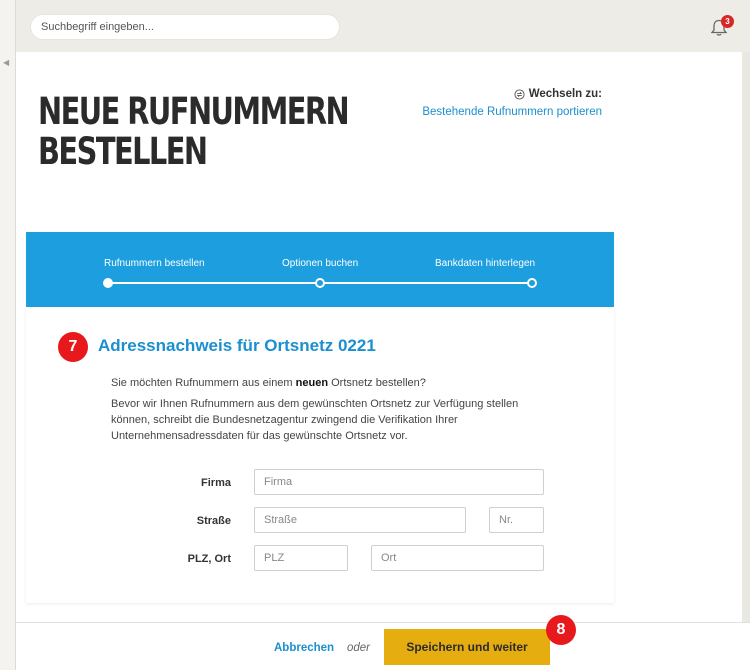 This screenshot has height=670, width=750. I want to click on section-title: Adressnachweis für Ortsnetz 0221, so click(237, 345).